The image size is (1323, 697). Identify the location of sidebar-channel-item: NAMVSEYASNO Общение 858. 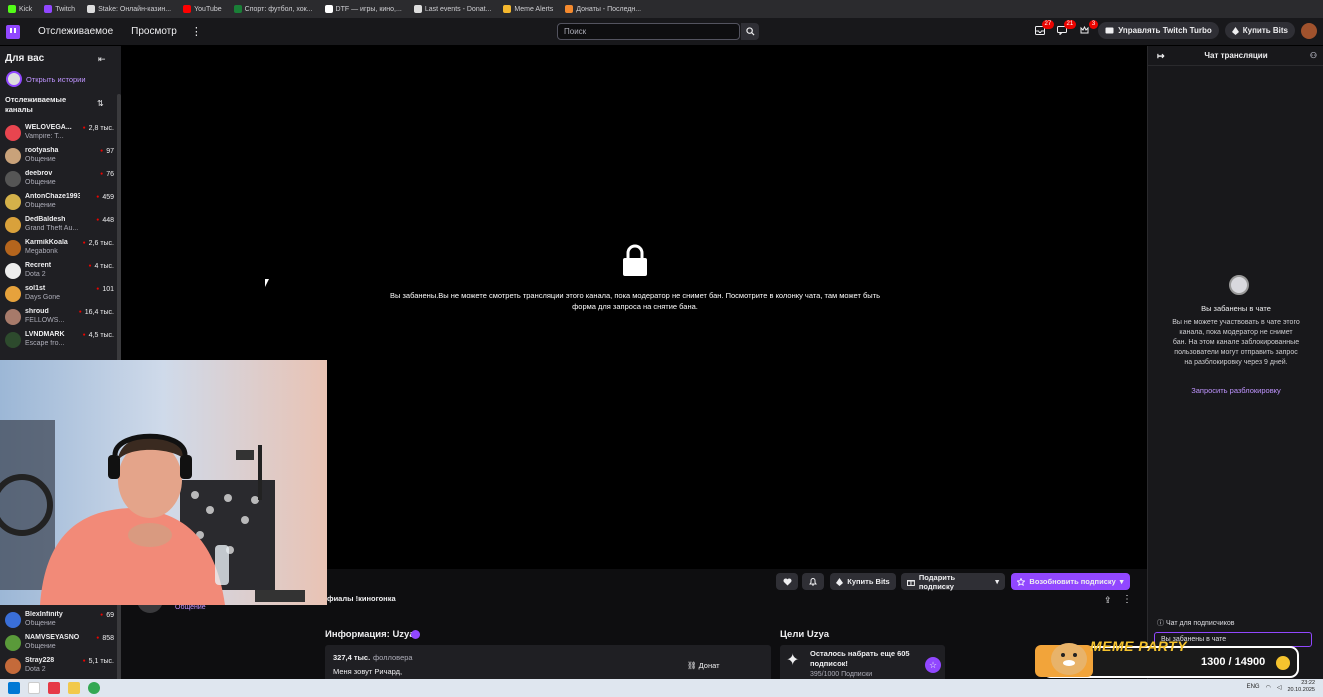
(59, 643).